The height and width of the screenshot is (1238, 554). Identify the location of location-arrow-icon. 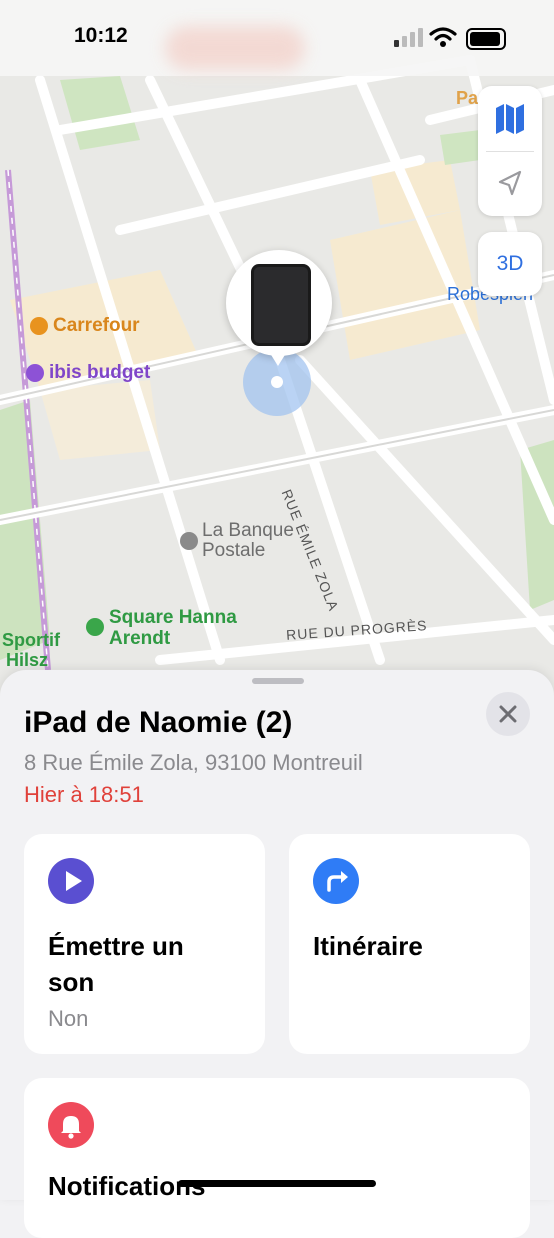
(510, 183).